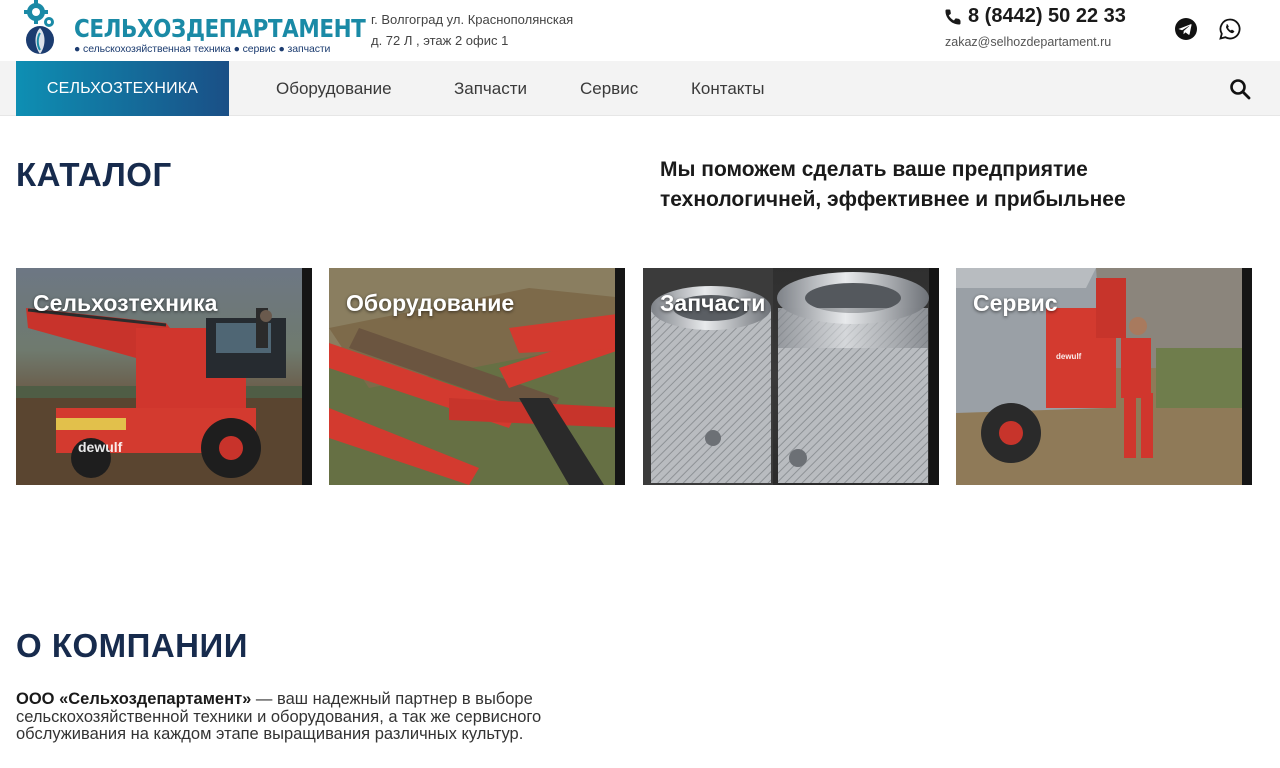 The height and width of the screenshot is (768, 1280). What do you see at coordinates (713, 303) in the screenshot?
I see `card-label: Запчасти` at bounding box center [713, 303].